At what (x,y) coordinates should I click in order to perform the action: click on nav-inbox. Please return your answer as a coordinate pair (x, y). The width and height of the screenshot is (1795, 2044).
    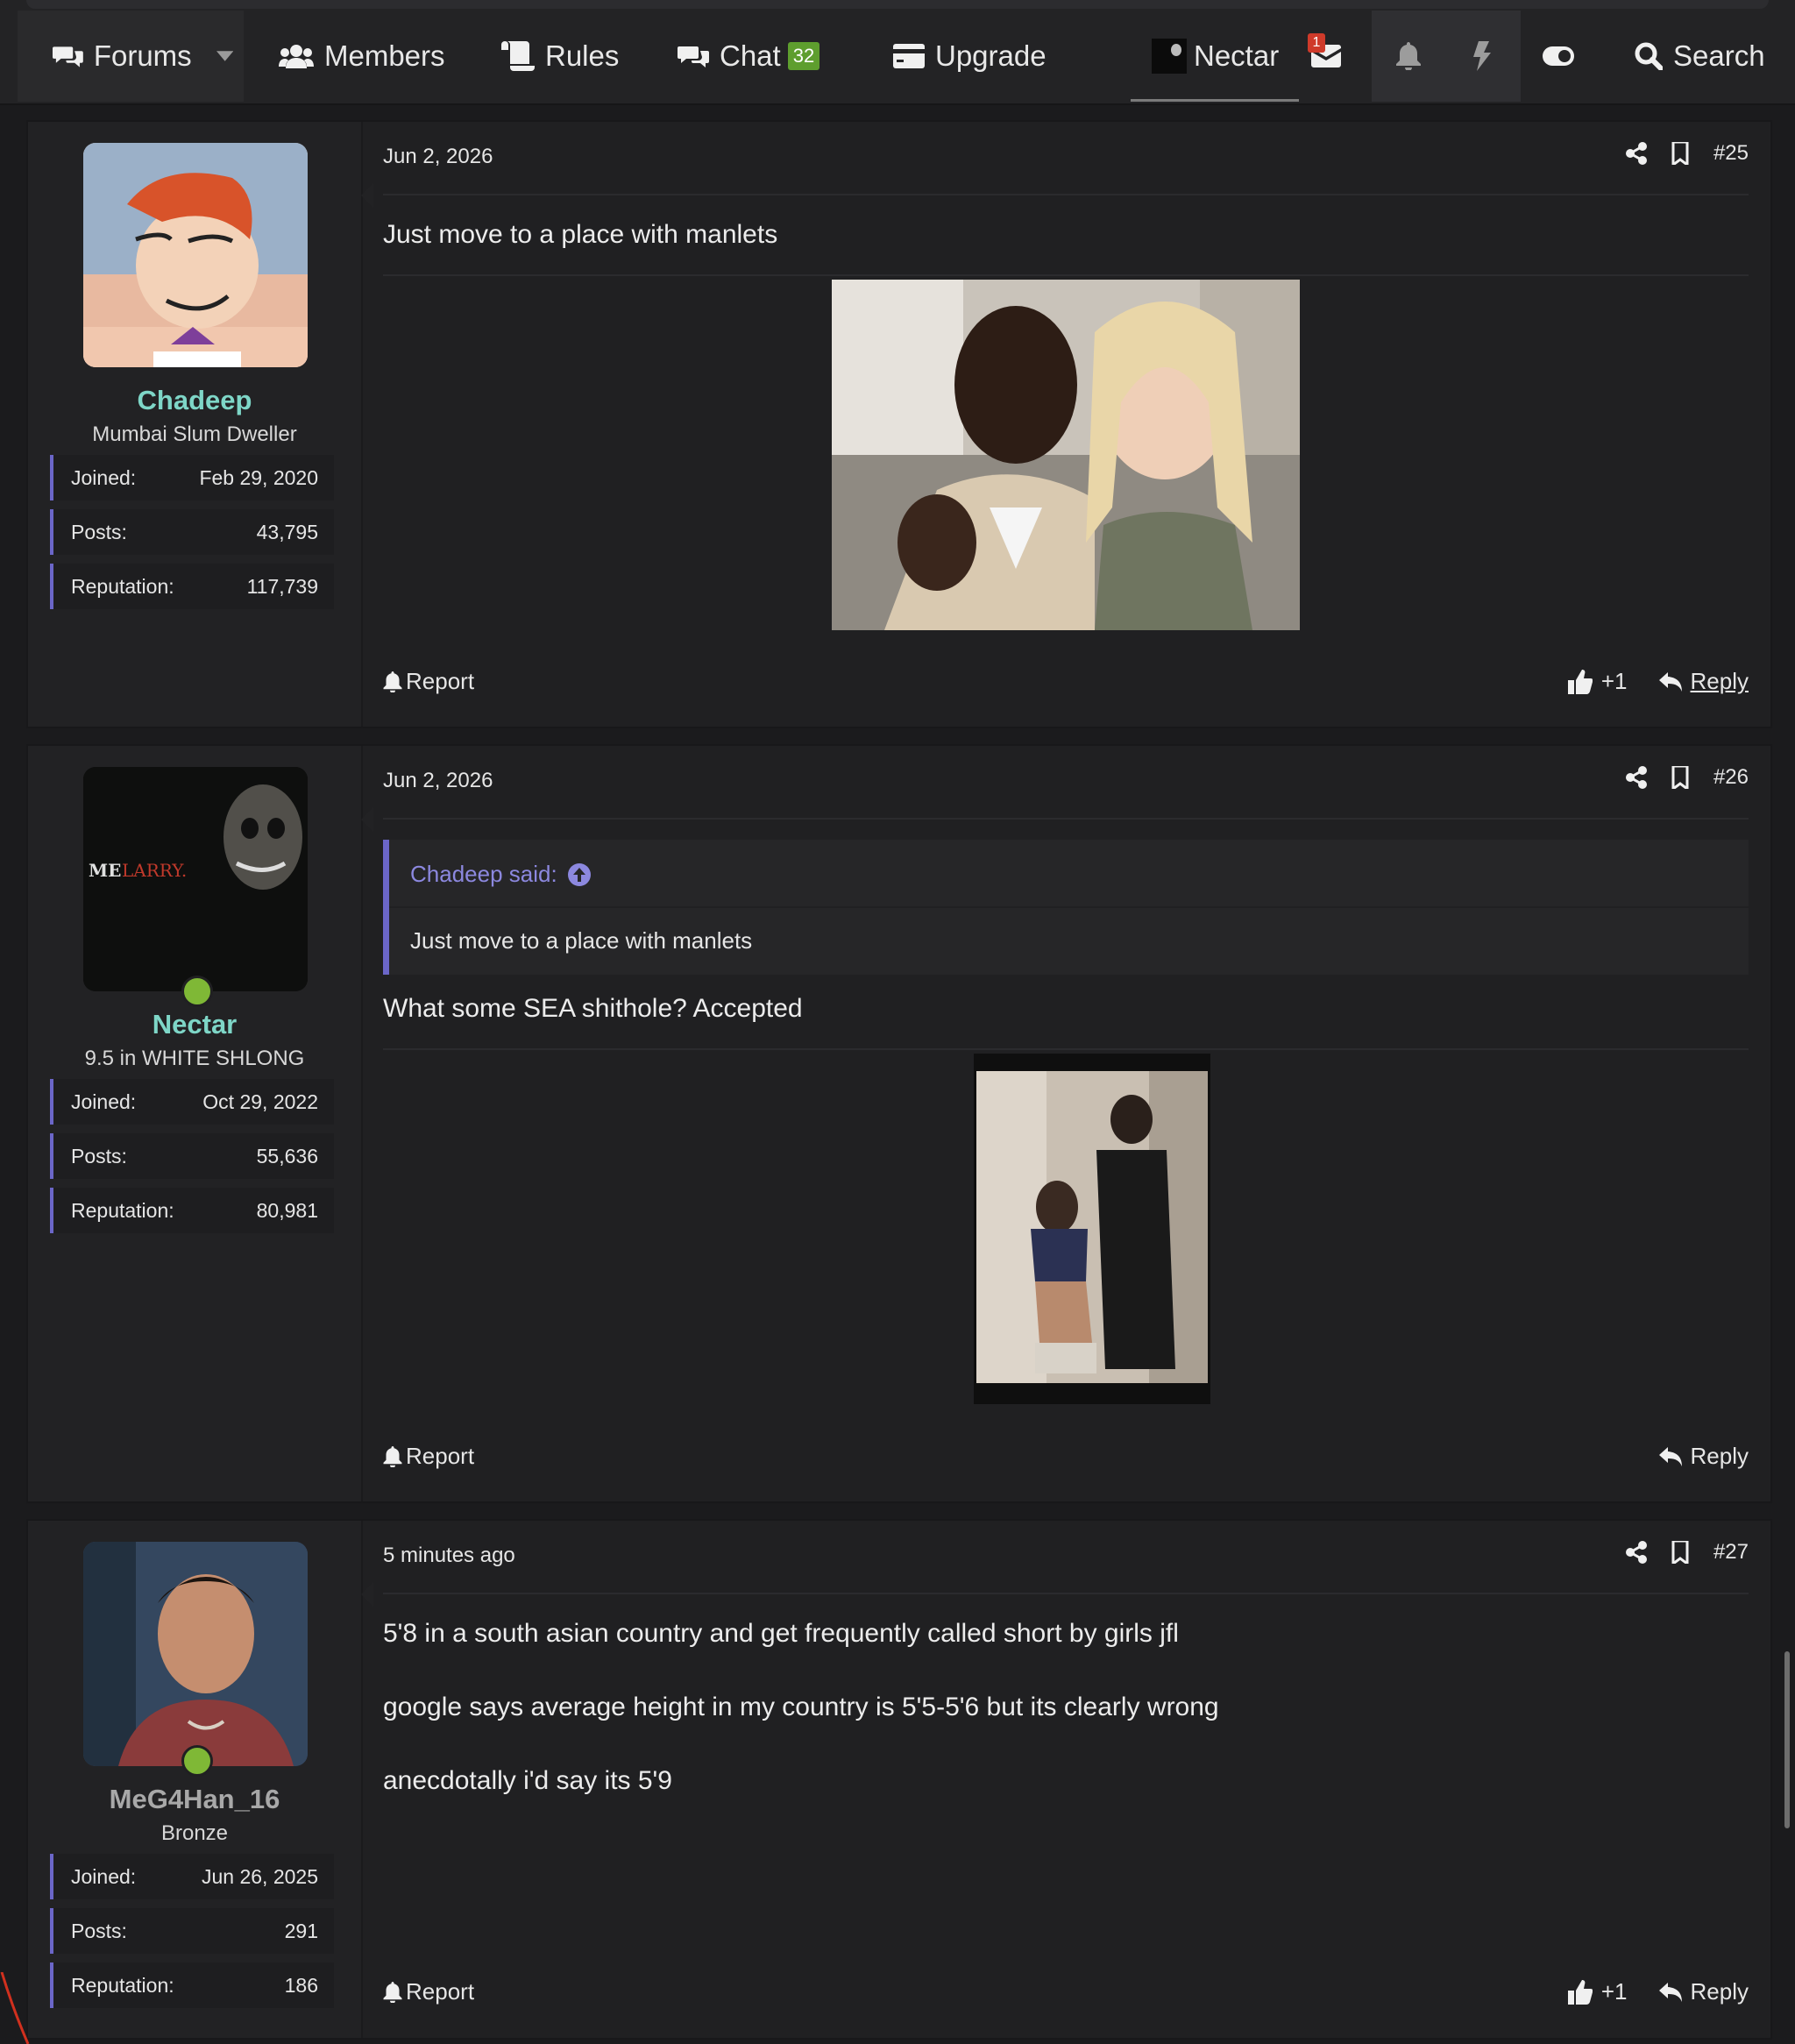
    Looking at the image, I should click on (1331, 56).